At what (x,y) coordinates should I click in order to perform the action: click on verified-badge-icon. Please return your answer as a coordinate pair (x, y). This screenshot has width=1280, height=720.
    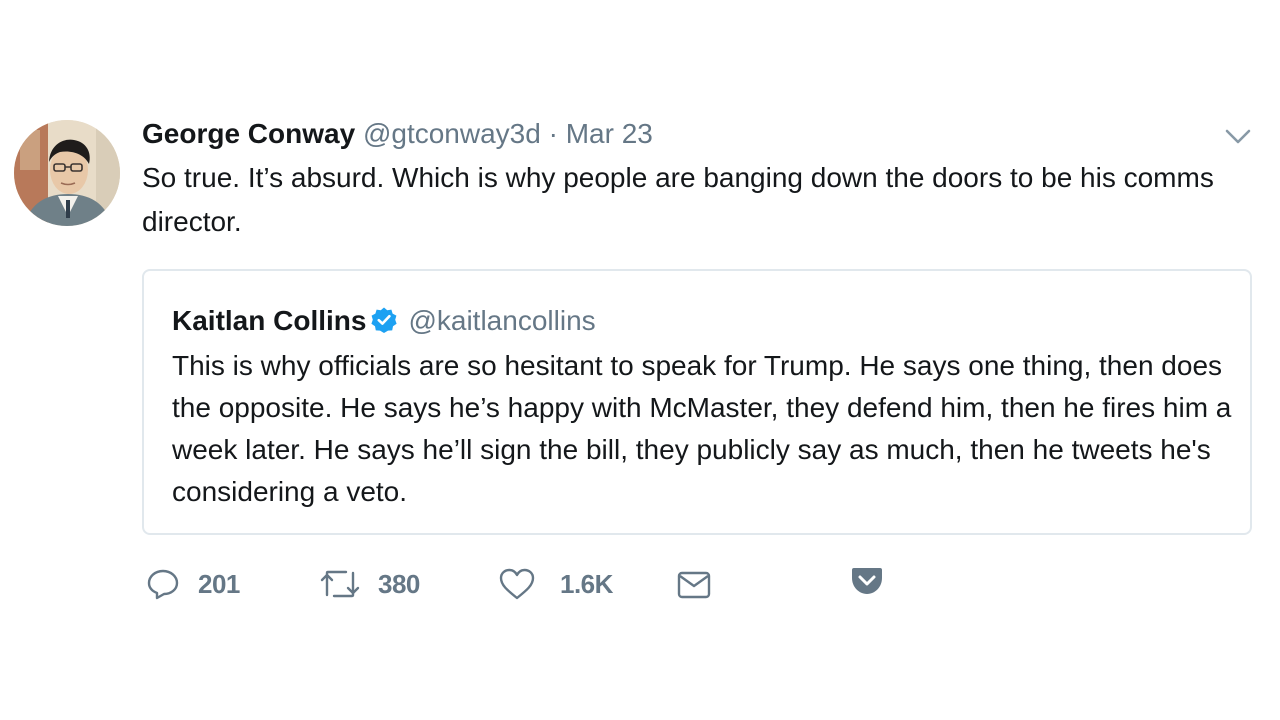
    Looking at the image, I should click on (384, 319).